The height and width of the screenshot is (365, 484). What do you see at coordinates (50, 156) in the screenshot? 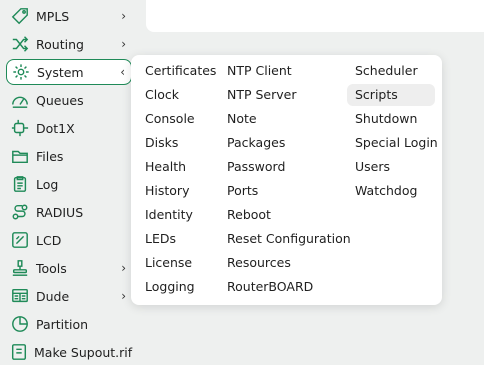
I see `sidebar-item-label: Files` at bounding box center [50, 156].